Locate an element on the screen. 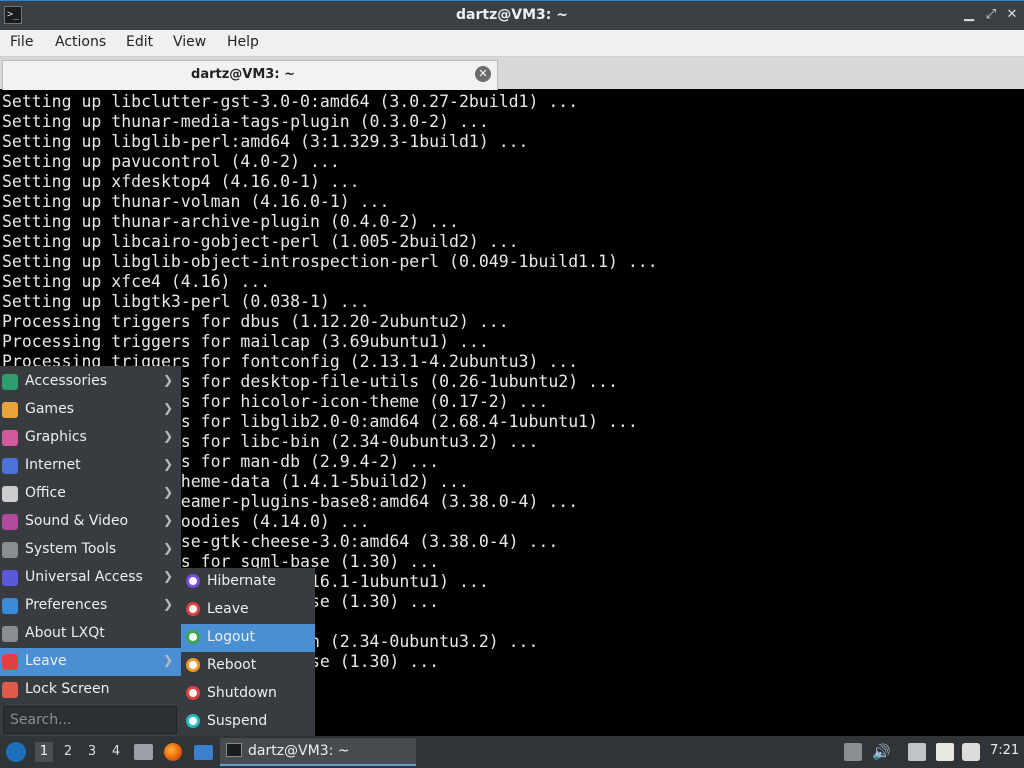  menu-item-label: Lock Screen is located at coordinates (67, 689).